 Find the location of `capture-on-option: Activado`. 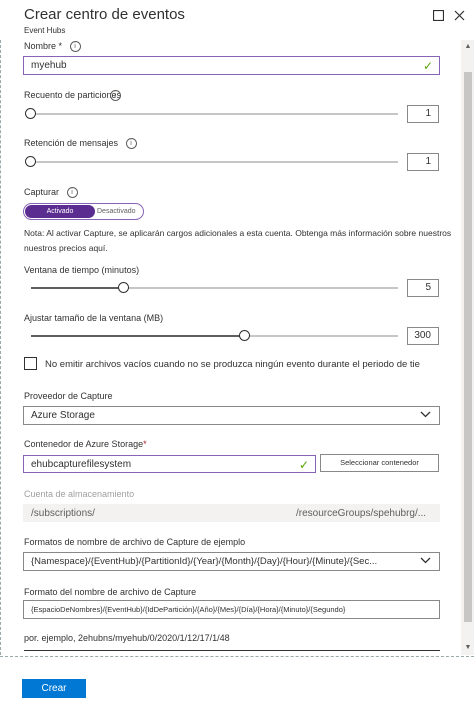

capture-on-option: Activado is located at coordinates (60, 211).